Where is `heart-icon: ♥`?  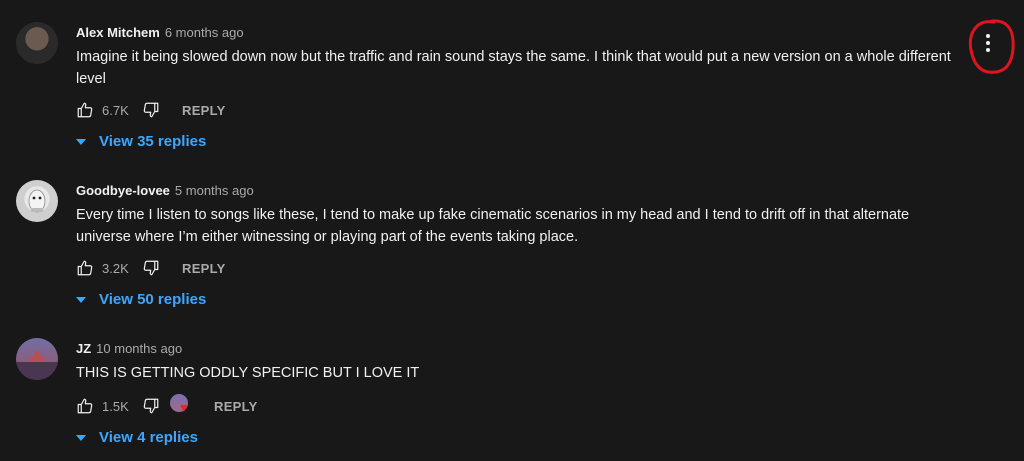 heart-icon: ♥ is located at coordinates (184, 407).